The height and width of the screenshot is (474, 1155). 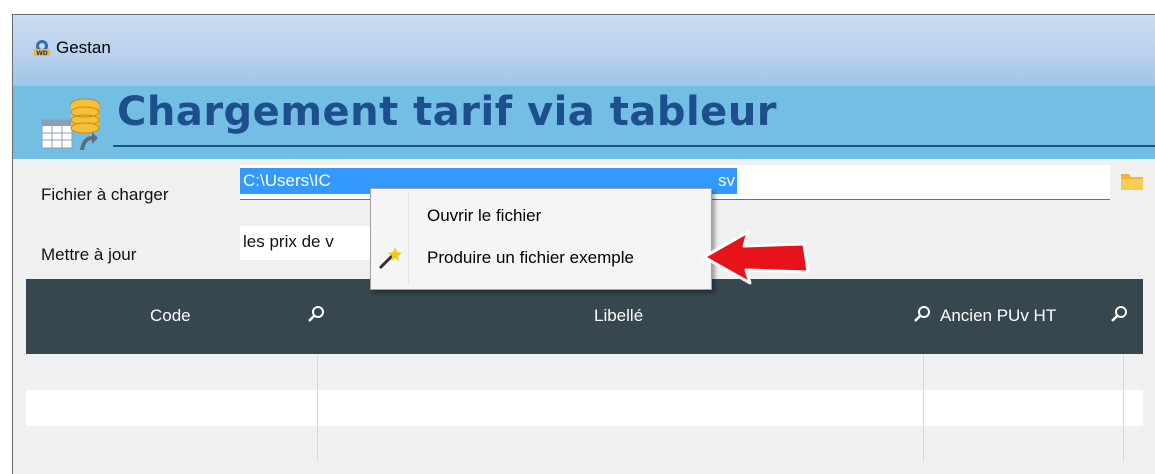 I want to click on update-select-value: les prix de v, so click(x=288, y=241).